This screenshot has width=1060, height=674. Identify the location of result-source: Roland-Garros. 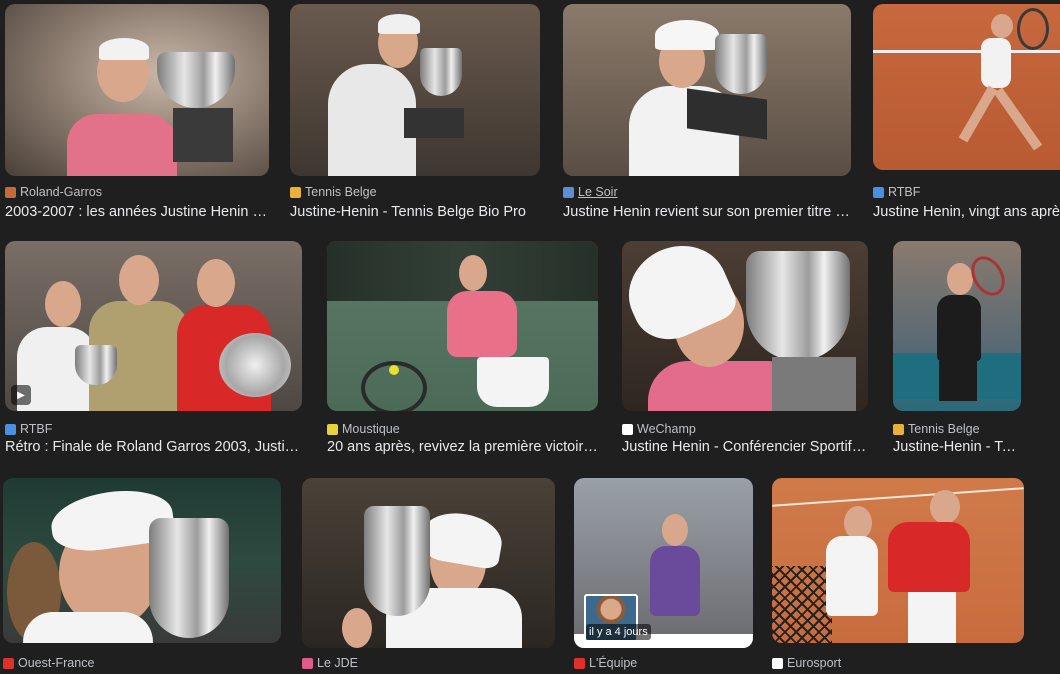
(53, 192).